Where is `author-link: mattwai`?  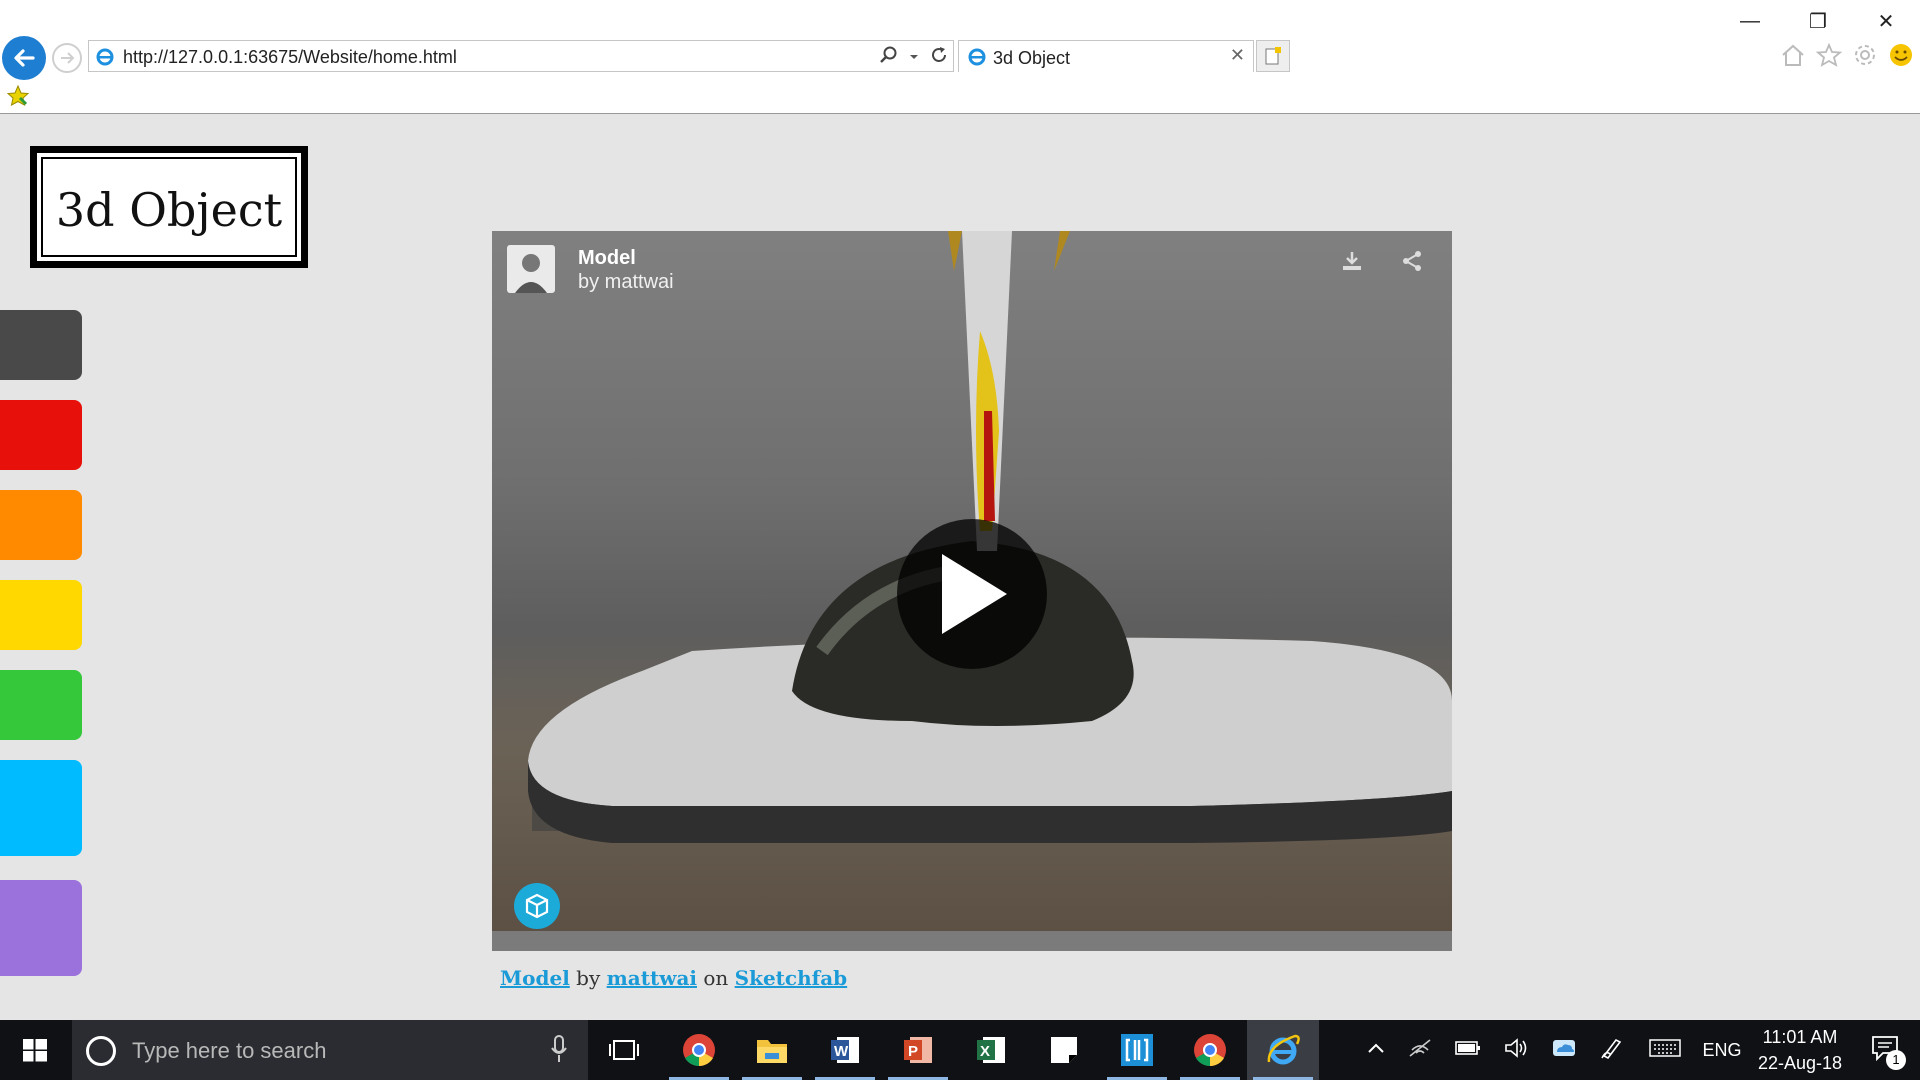
author-link: mattwai is located at coordinates (652, 978).